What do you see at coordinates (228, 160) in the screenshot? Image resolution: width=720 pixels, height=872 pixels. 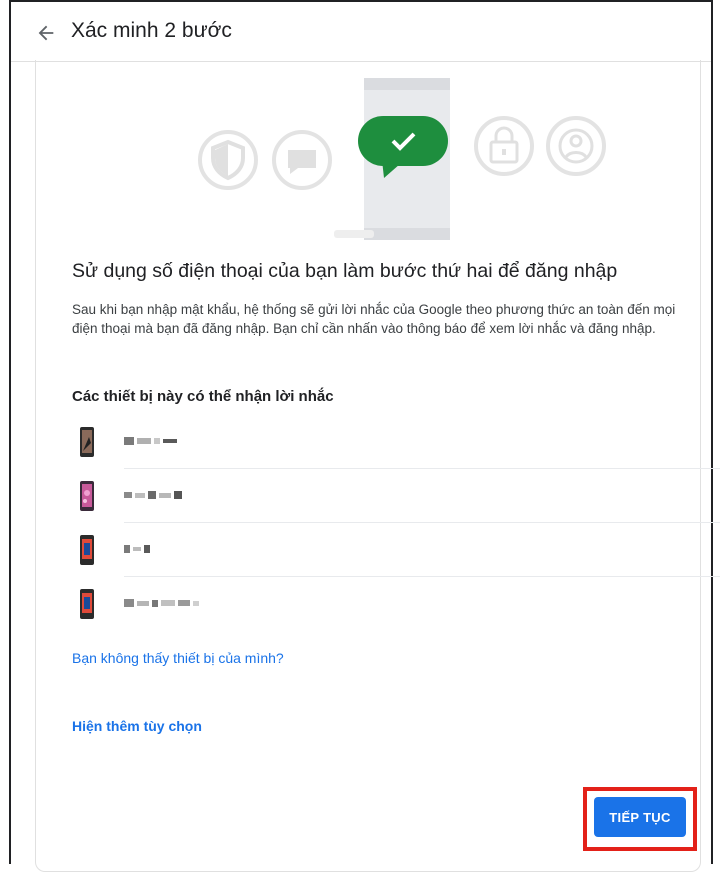 I see `shield-icon` at bounding box center [228, 160].